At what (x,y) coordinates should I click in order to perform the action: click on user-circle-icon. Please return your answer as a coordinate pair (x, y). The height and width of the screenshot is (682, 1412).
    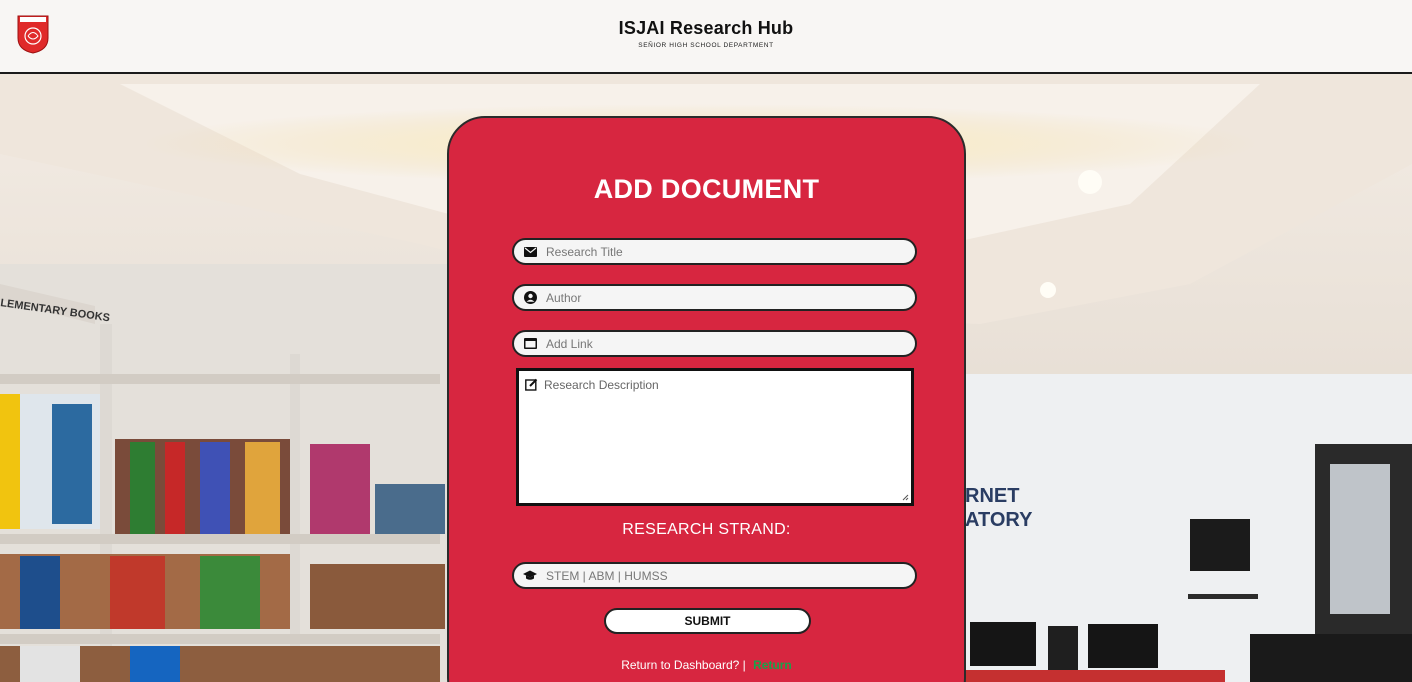
    Looking at the image, I should click on (530, 298).